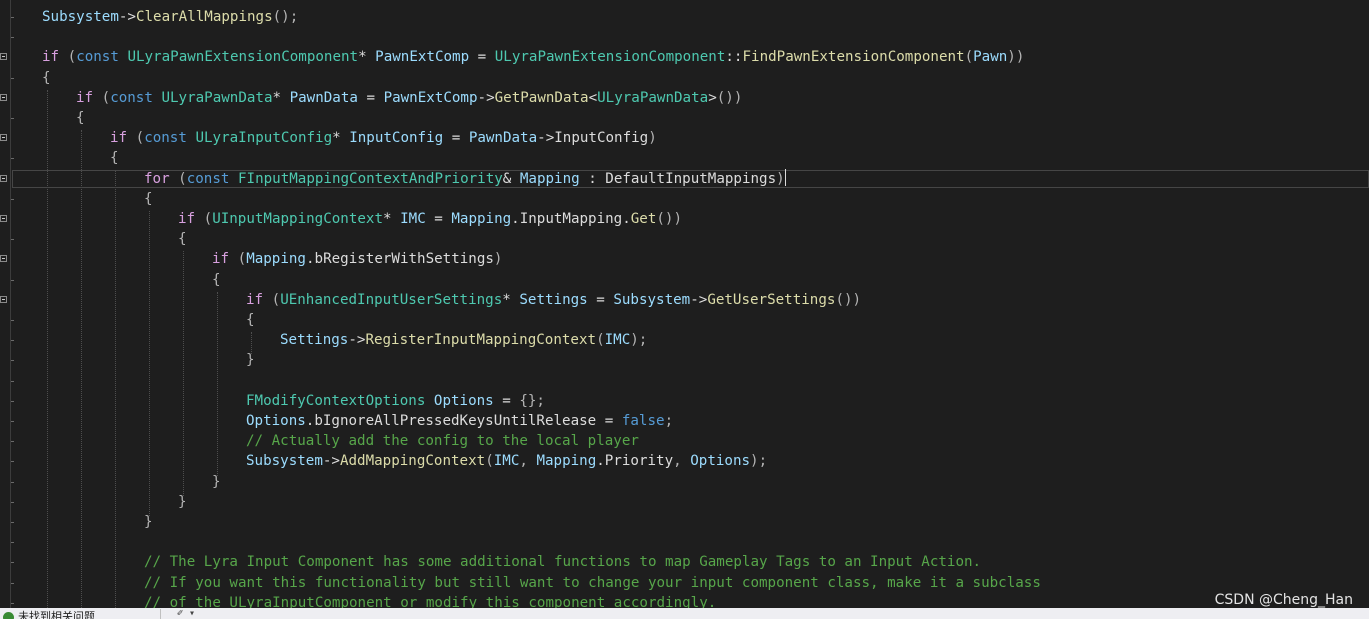  I want to click on code-cleanup-icon: ✐ ▾, so click(186, 613).